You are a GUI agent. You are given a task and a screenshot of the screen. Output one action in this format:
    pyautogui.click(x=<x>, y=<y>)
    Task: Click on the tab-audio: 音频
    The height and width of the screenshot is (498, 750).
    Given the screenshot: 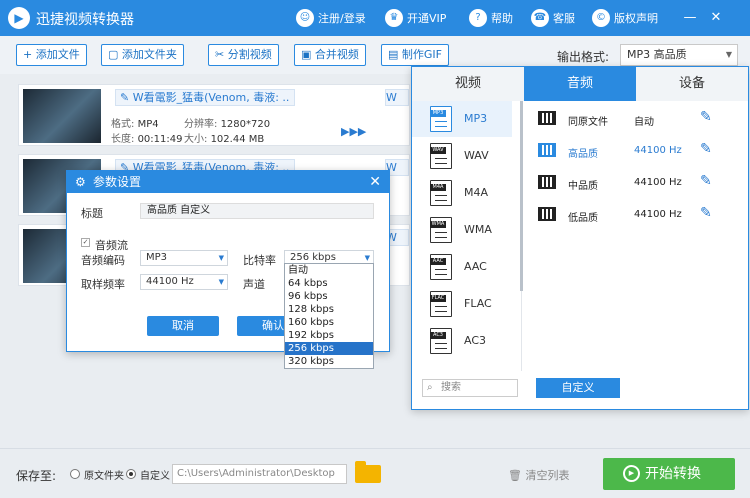 What is the action you would take?
    pyautogui.click(x=580, y=84)
    